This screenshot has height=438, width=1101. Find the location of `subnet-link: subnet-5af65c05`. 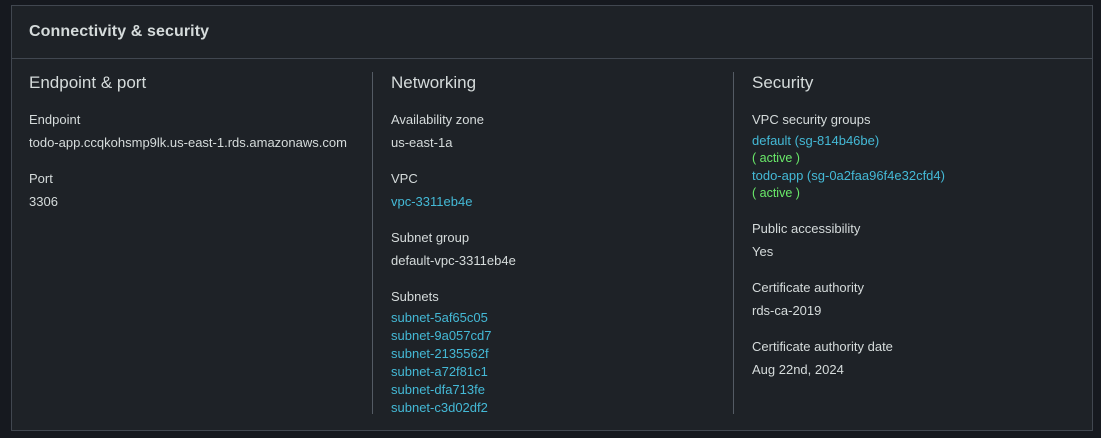

subnet-link: subnet-5af65c05 is located at coordinates (561, 318).